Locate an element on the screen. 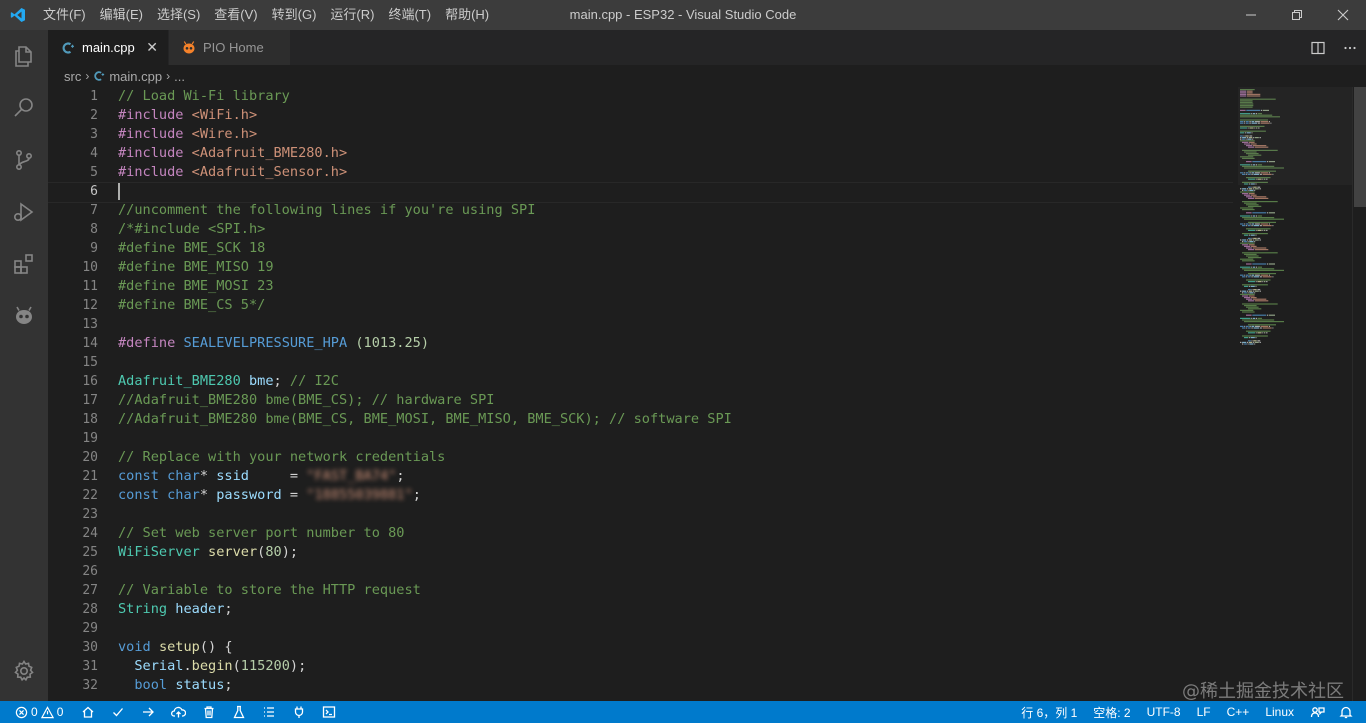 Image resolution: width=1366 pixels, height=723 pixels. check-icon is located at coordinates (118, 712).